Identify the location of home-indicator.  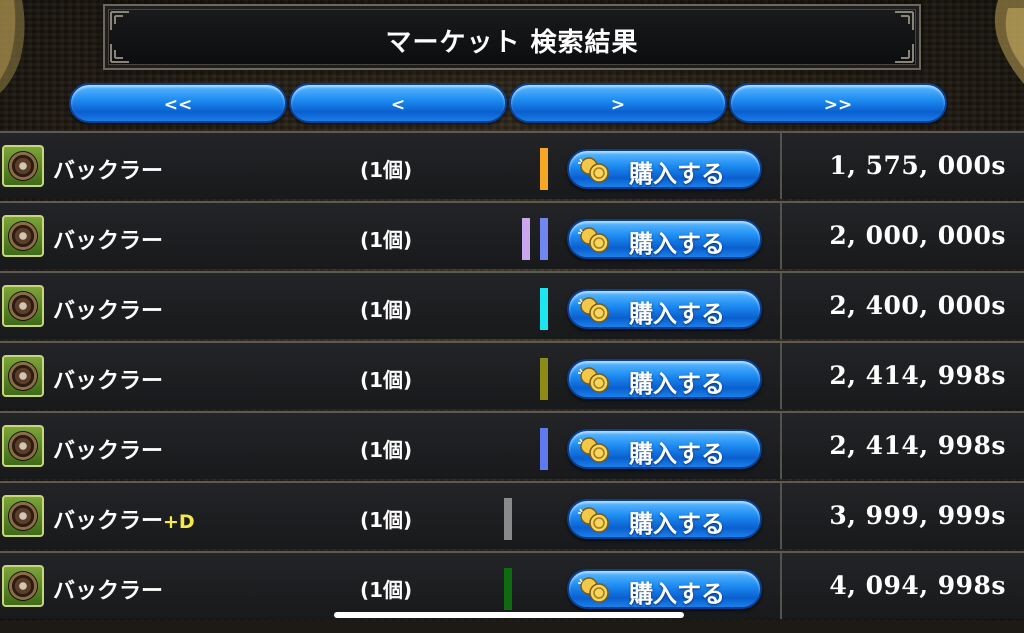
(509, 615).